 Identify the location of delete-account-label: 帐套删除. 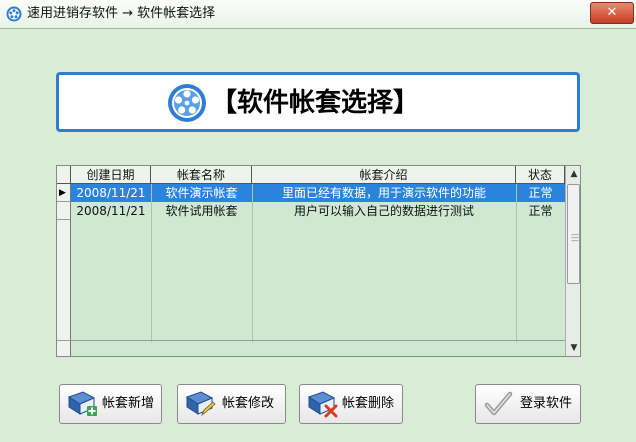
(368, 403).